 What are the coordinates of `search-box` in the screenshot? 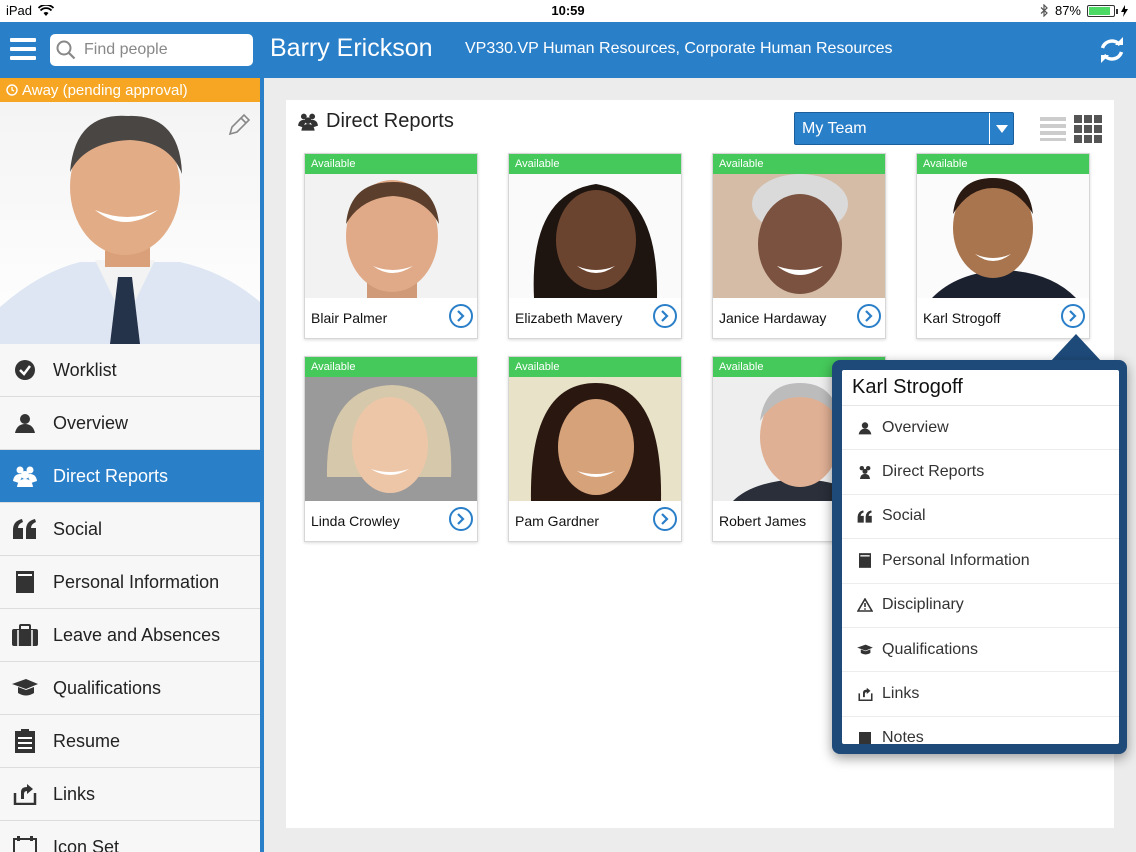 It's located at (151, 50).